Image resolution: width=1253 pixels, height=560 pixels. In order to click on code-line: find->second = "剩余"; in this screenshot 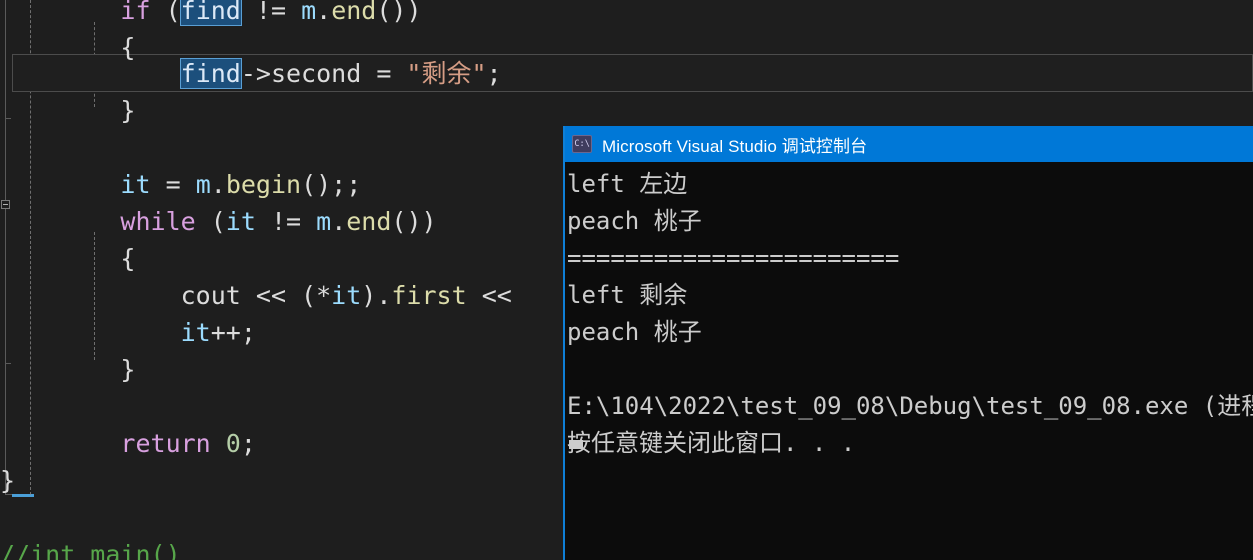, I will do `click(251, 73)`.